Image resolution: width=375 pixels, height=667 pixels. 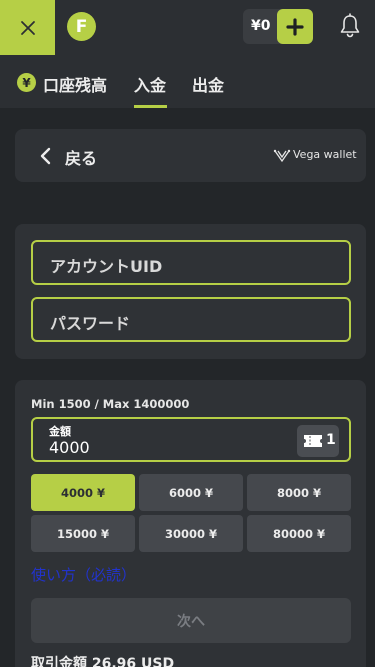 I want to click on active-tab-indicator, so click(x=150, y=106).